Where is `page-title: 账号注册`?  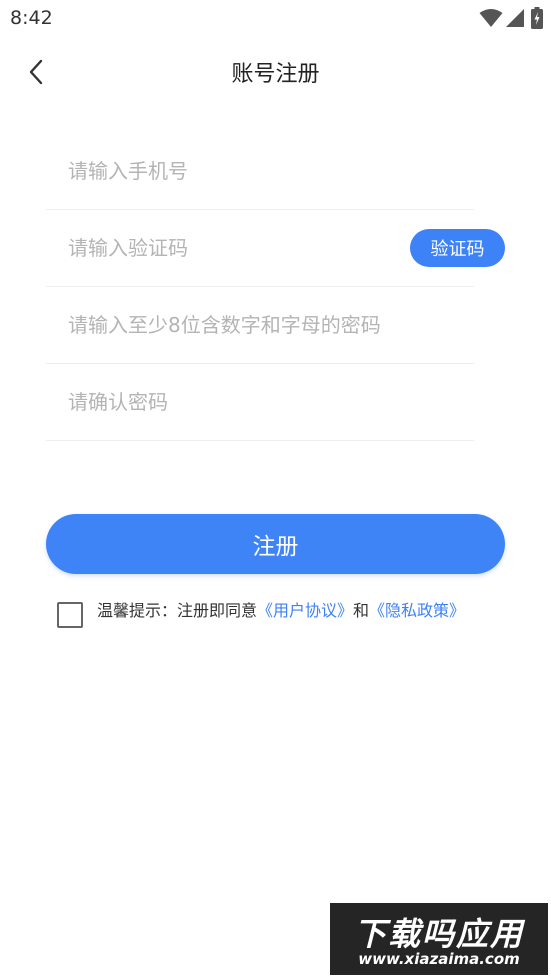
page-title: 账号注册 is located at coordinates (275, 74).